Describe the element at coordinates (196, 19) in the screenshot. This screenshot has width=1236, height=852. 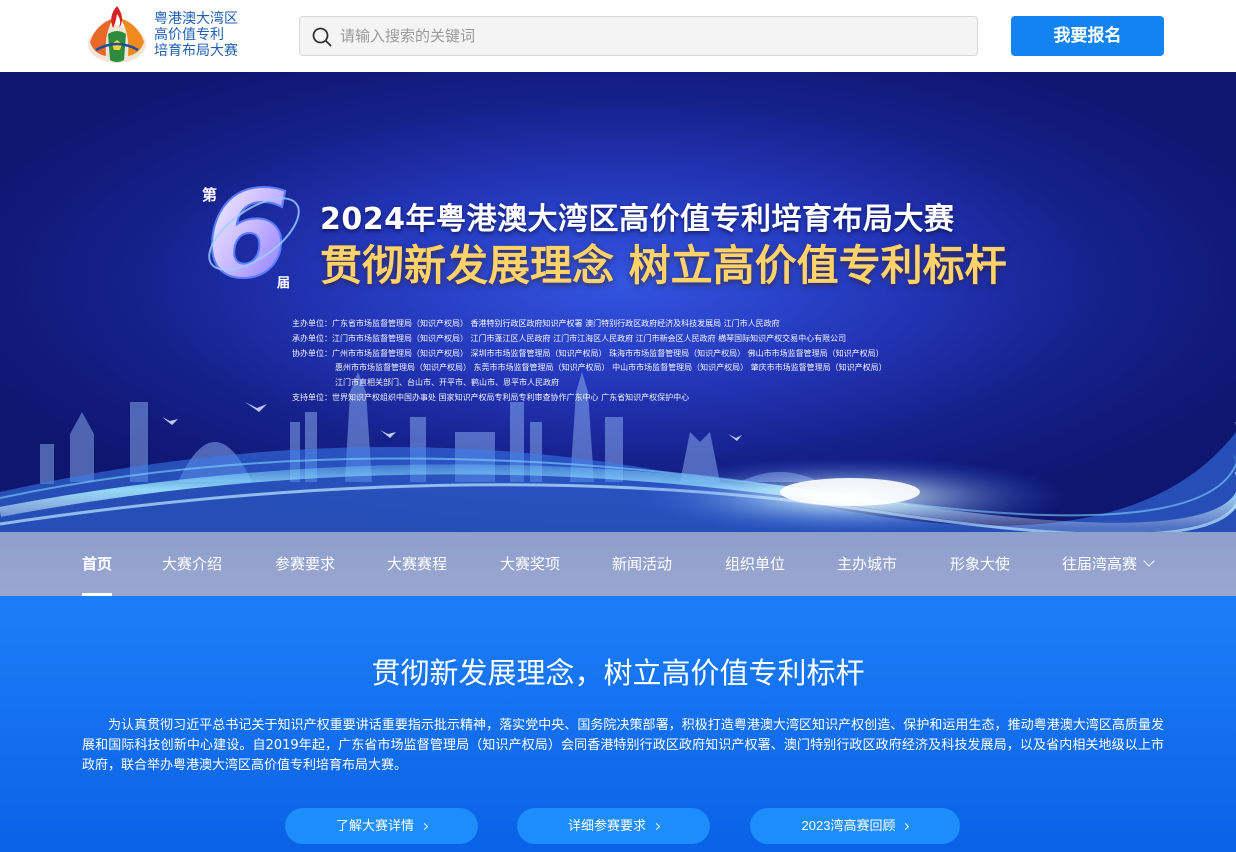
I see `logo-line-1: 粤港澳大湾区` at that location.